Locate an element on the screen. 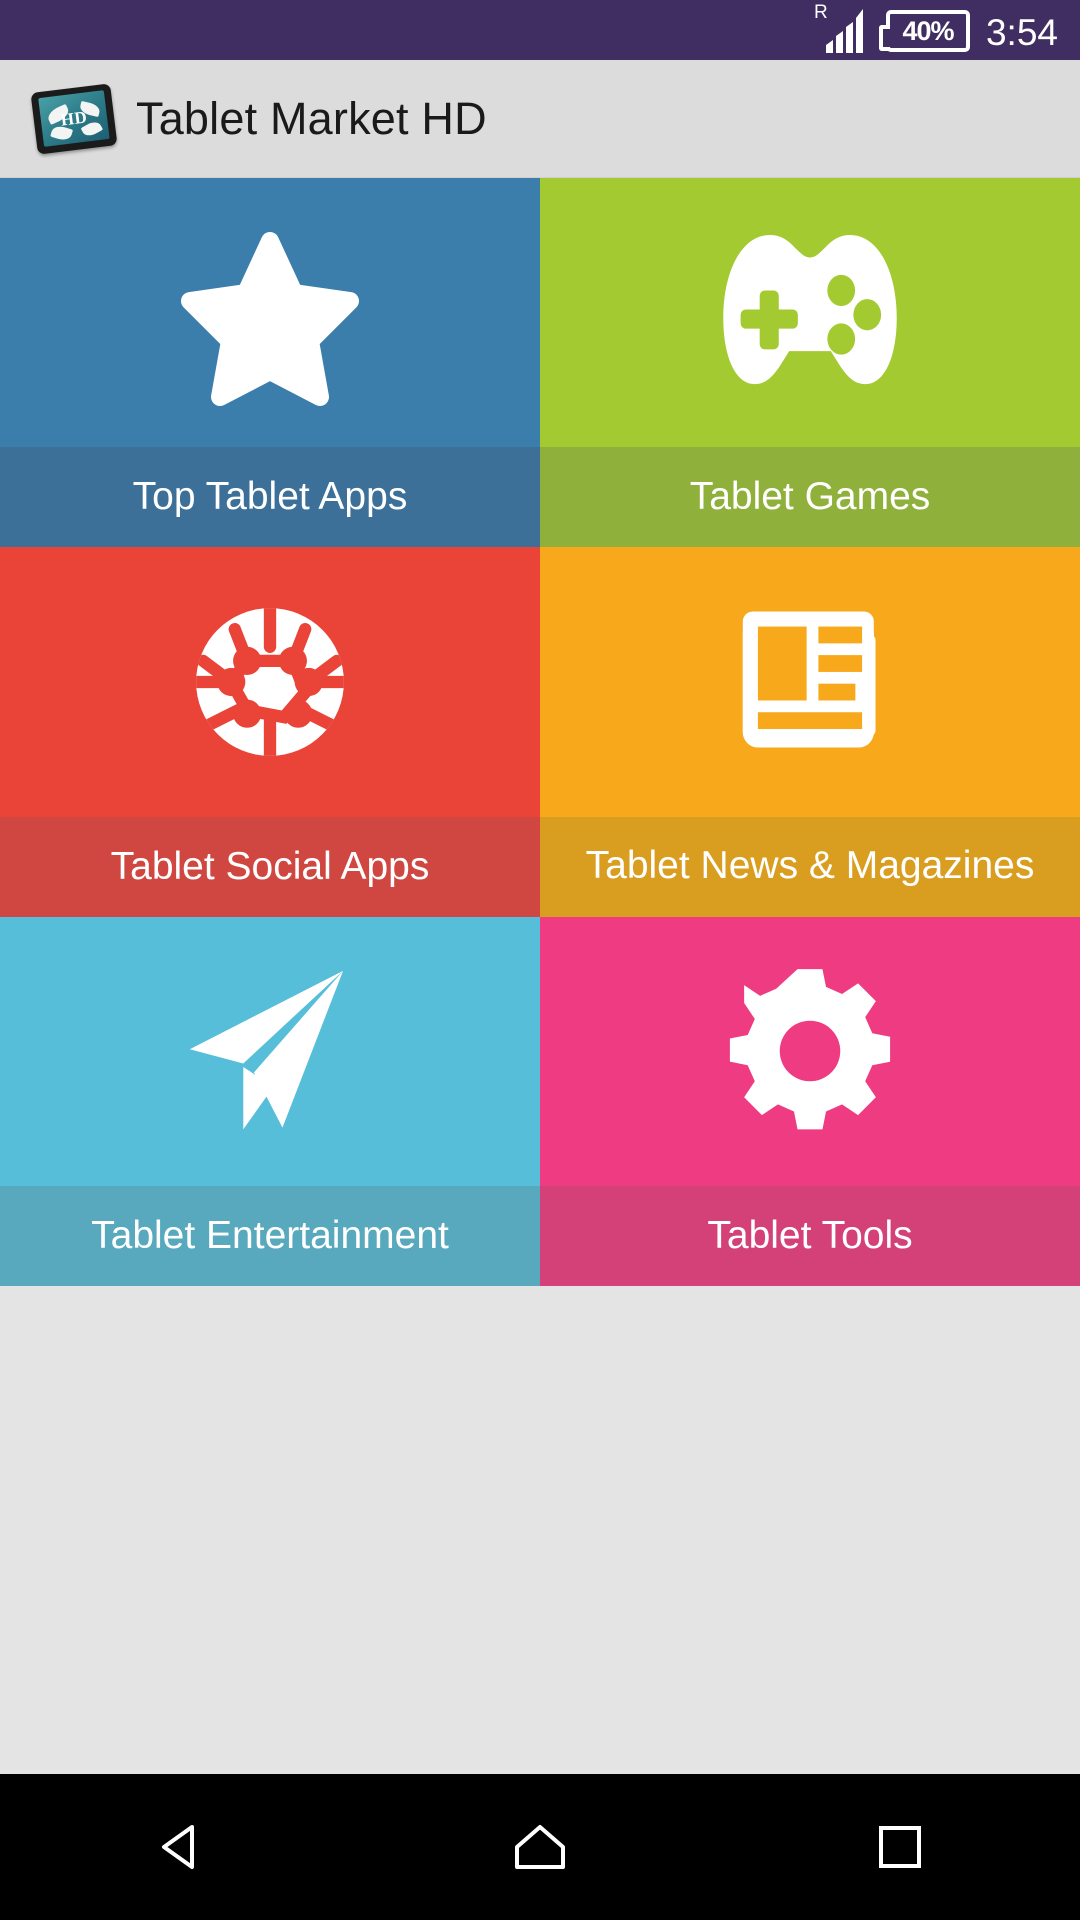 Image resolution: width=1080 pixels, height=1920 pixels. tile-label: Tablet Social Apps is located at coordinates (270, 866).